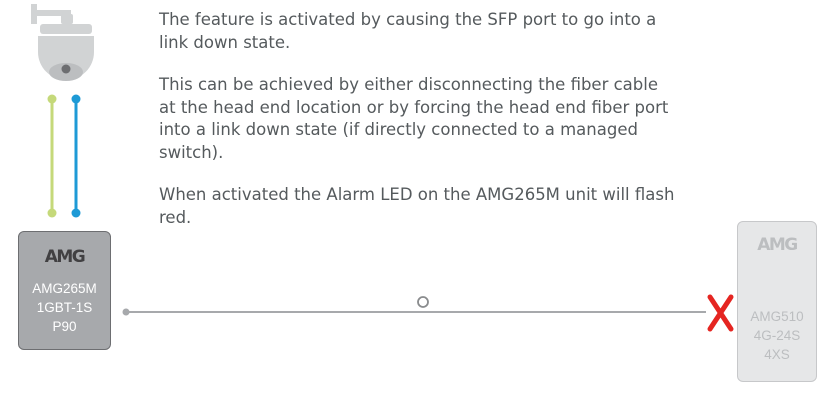 Image resolution: width=831 pixels, height=401 pixels. I want to click on device-model-label: AMG265M 1GBT-1S P90, so click(64, 307).